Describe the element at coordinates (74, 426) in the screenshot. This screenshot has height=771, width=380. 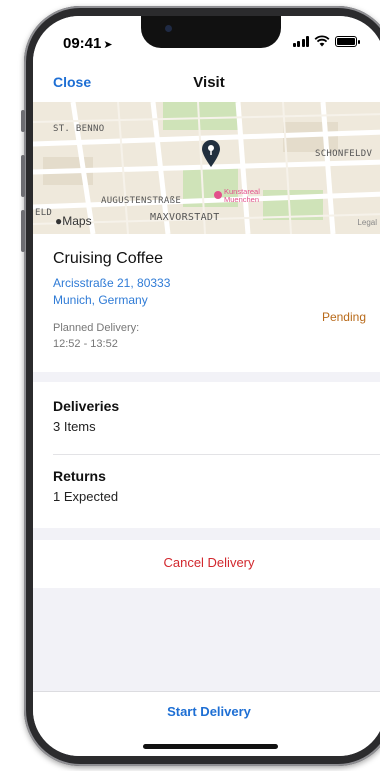
I see `deliveries-count: 3 Items` at that location.